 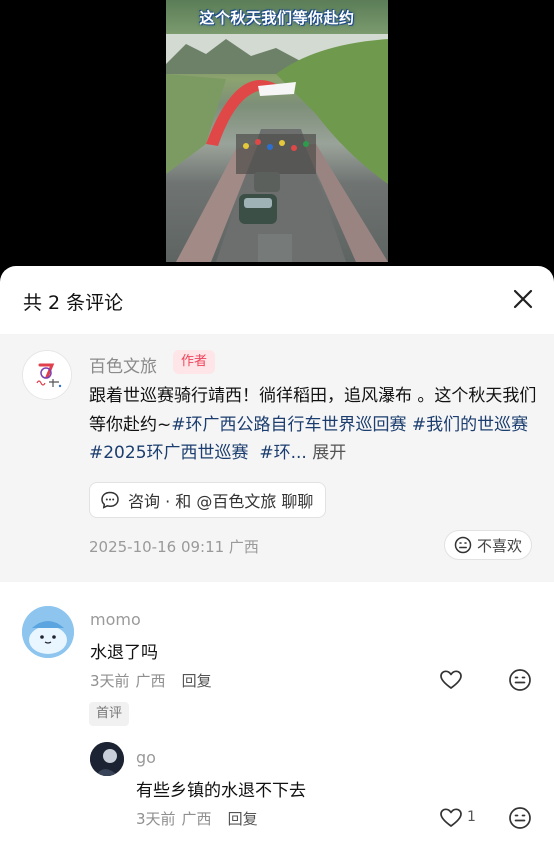 I want to click on smile-face-icon, so click(x=520, y=818).